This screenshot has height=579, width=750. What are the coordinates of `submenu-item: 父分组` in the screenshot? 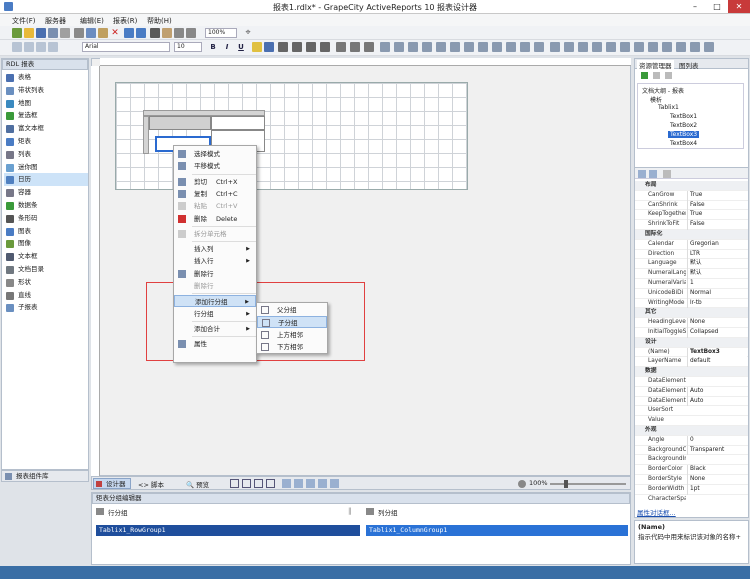 It's located at (292, 310).